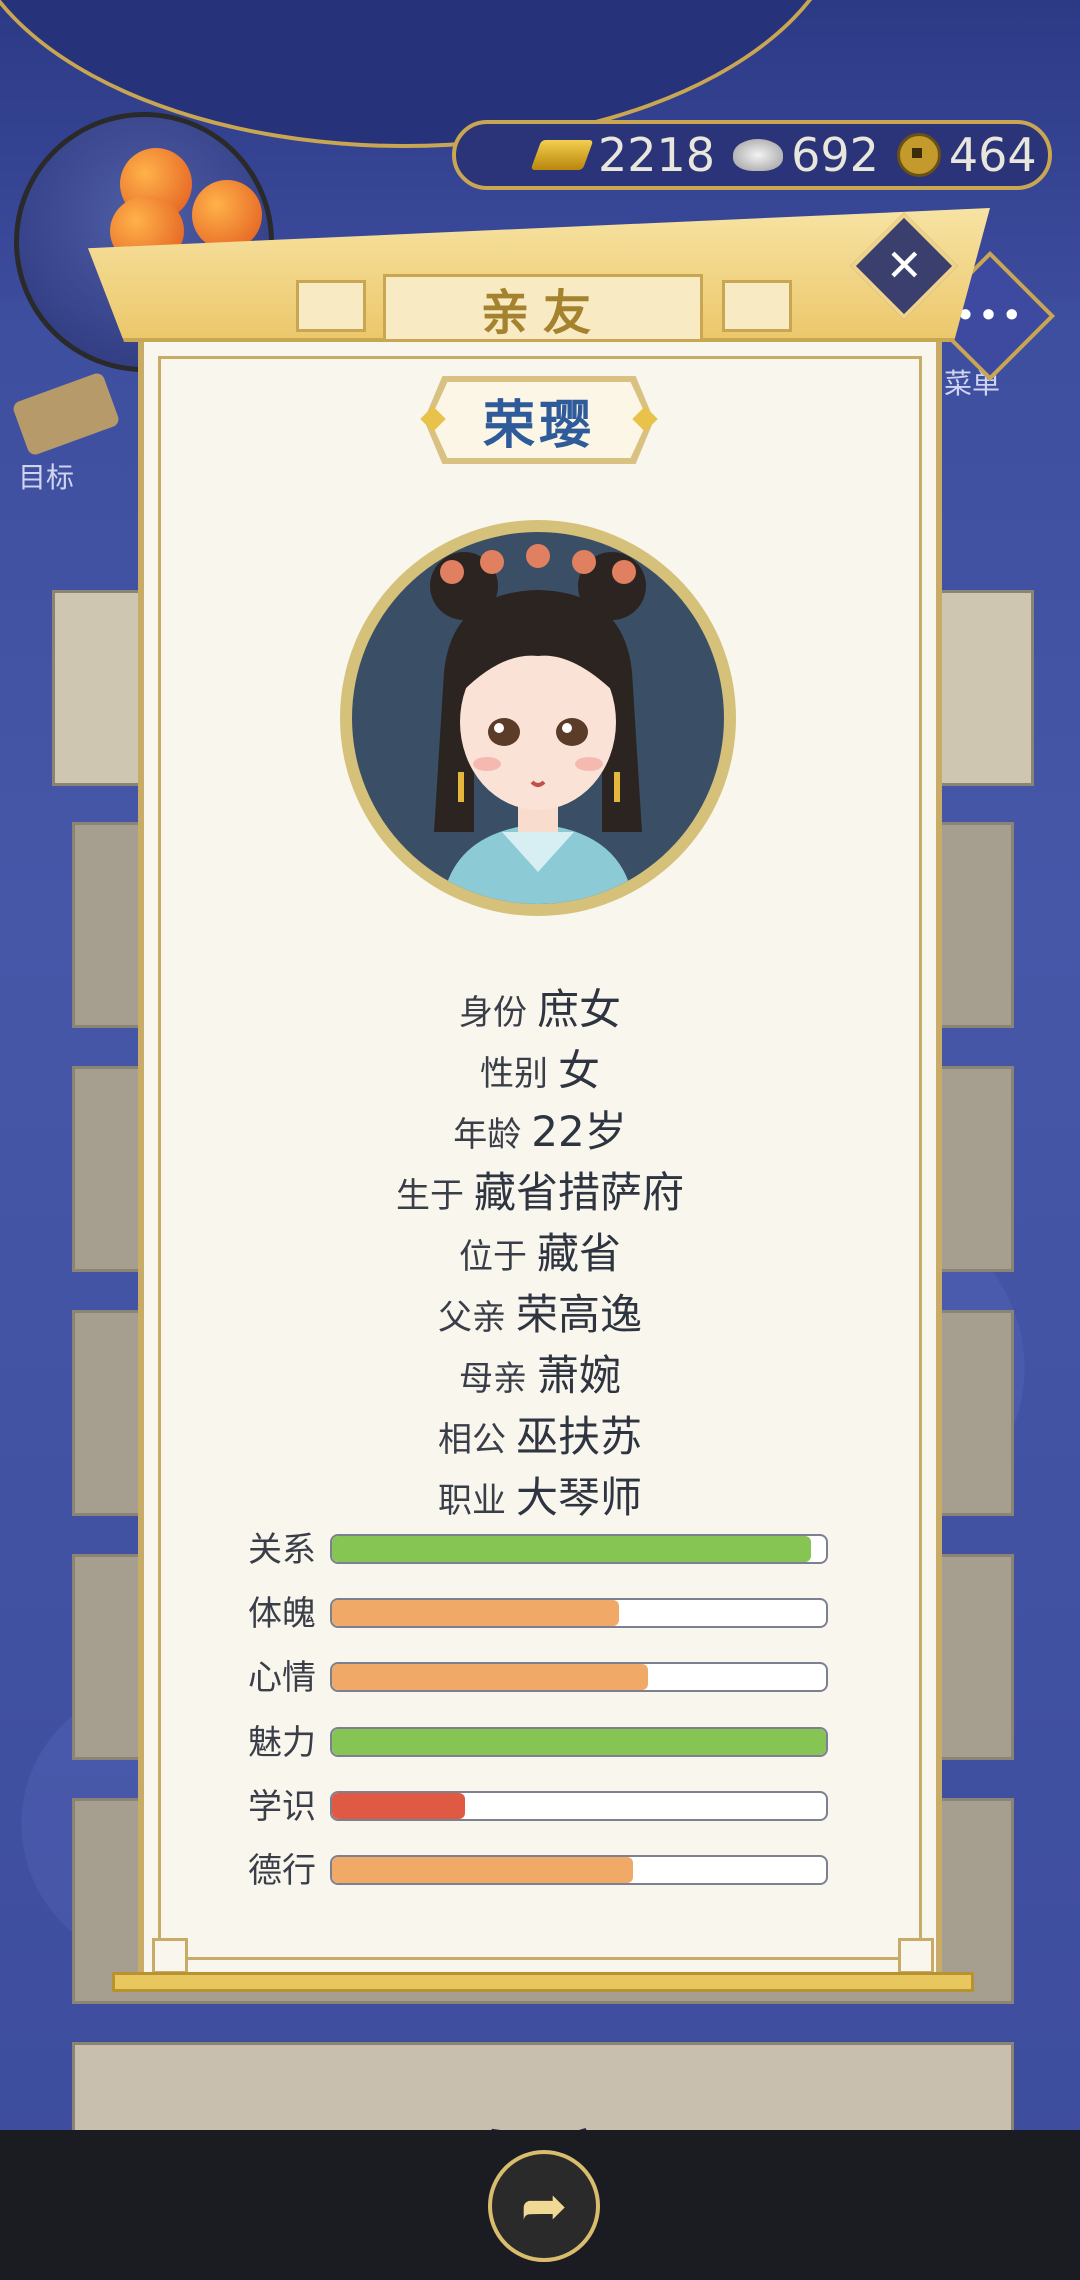 The width and height of the screenshot is (1080, 2280). What do you see at coordinates (578, 1375) in the screenshot?
I see `info-value: 萧婉` at bounding box center [578, 1375].